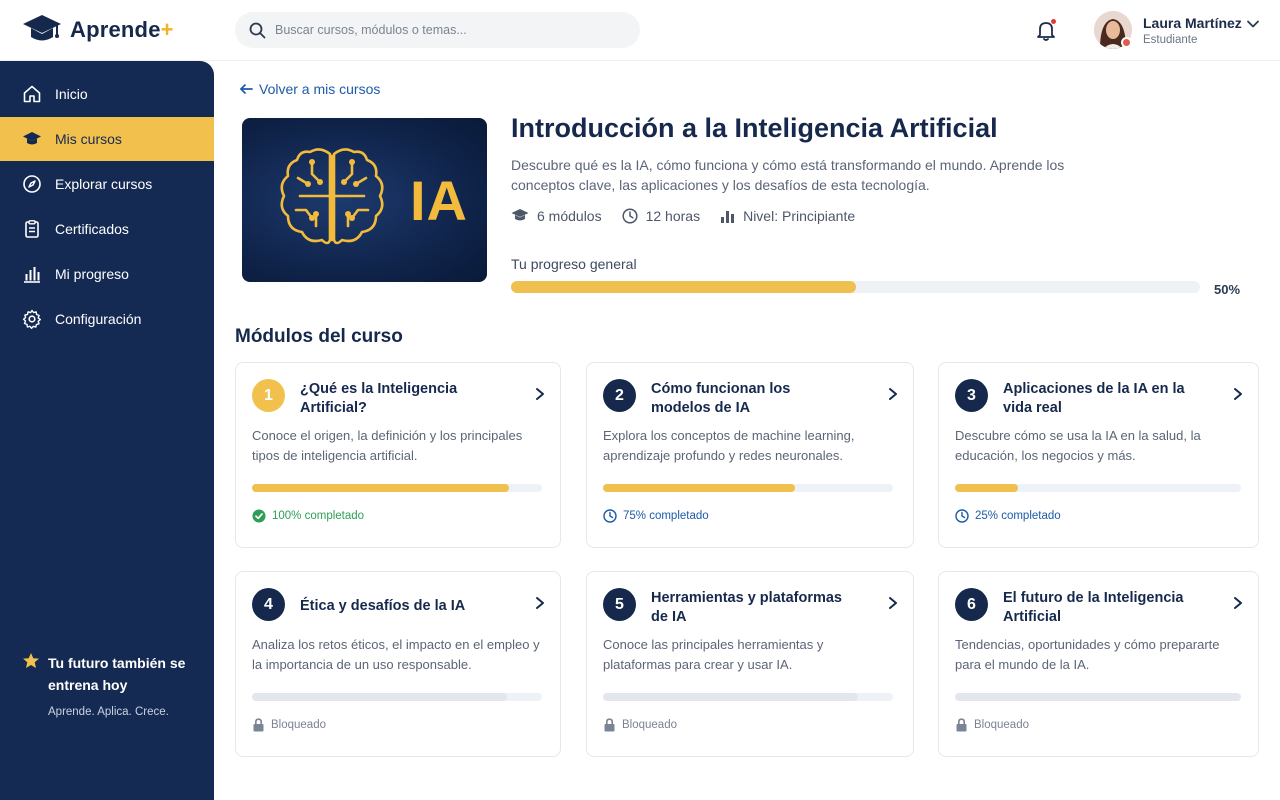 This screenshot has height=800, width=1280. I want to click on sidebar-item-configuracion: Configuración, so click(107, 319).